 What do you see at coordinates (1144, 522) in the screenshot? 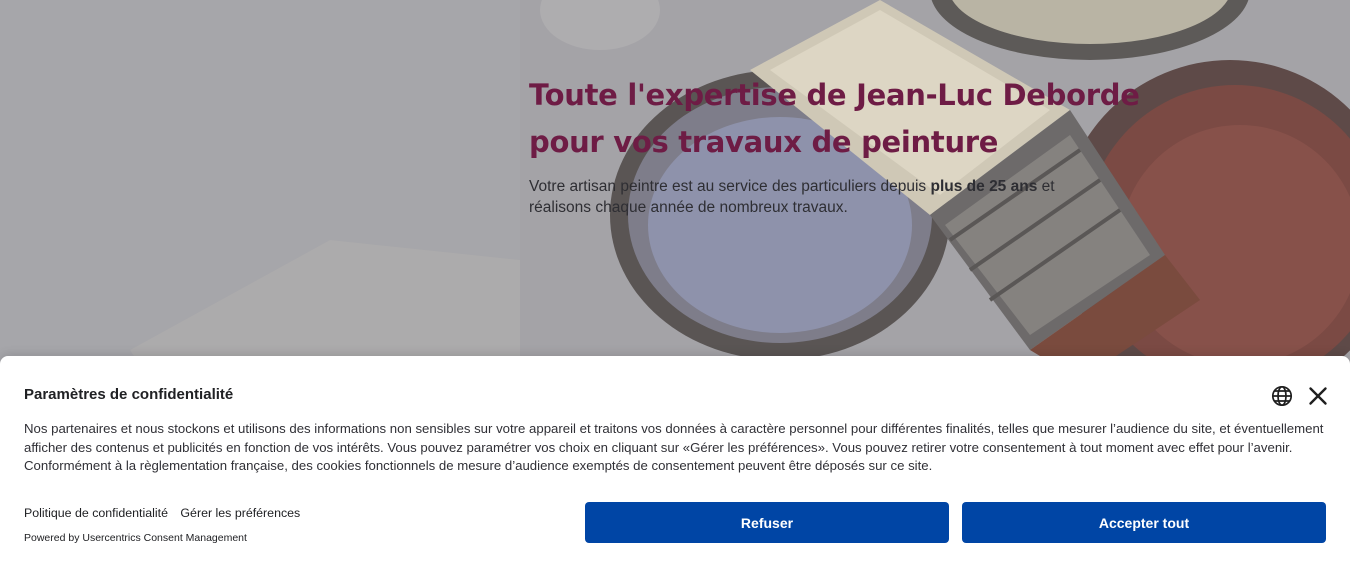
I see `accept-all-button: Accepter tout` at bounding box center [1144, 522].